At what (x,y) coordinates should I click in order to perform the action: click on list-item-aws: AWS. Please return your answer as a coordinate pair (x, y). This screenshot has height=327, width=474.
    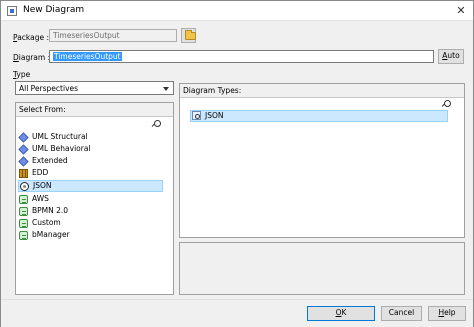
    Looking at the image, I should click on (90, 199).